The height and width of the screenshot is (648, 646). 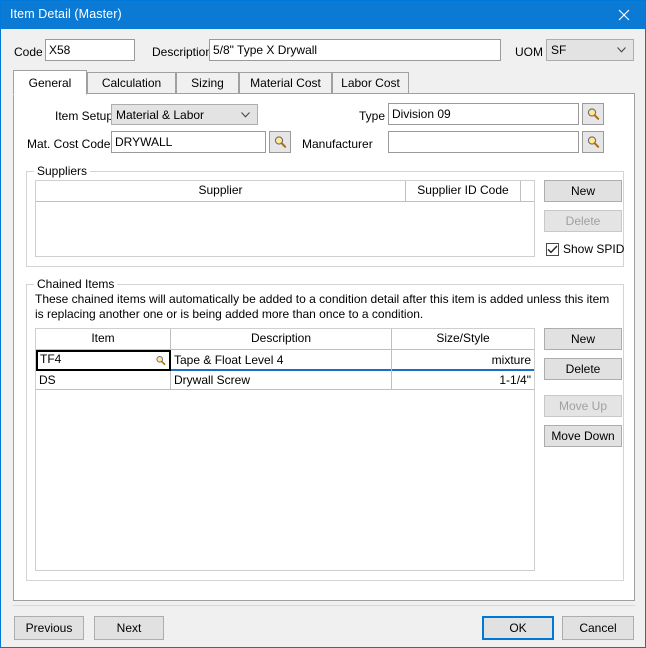 I want to click on manufacturer-label: Manufacturer, so click(x=337, y=144).